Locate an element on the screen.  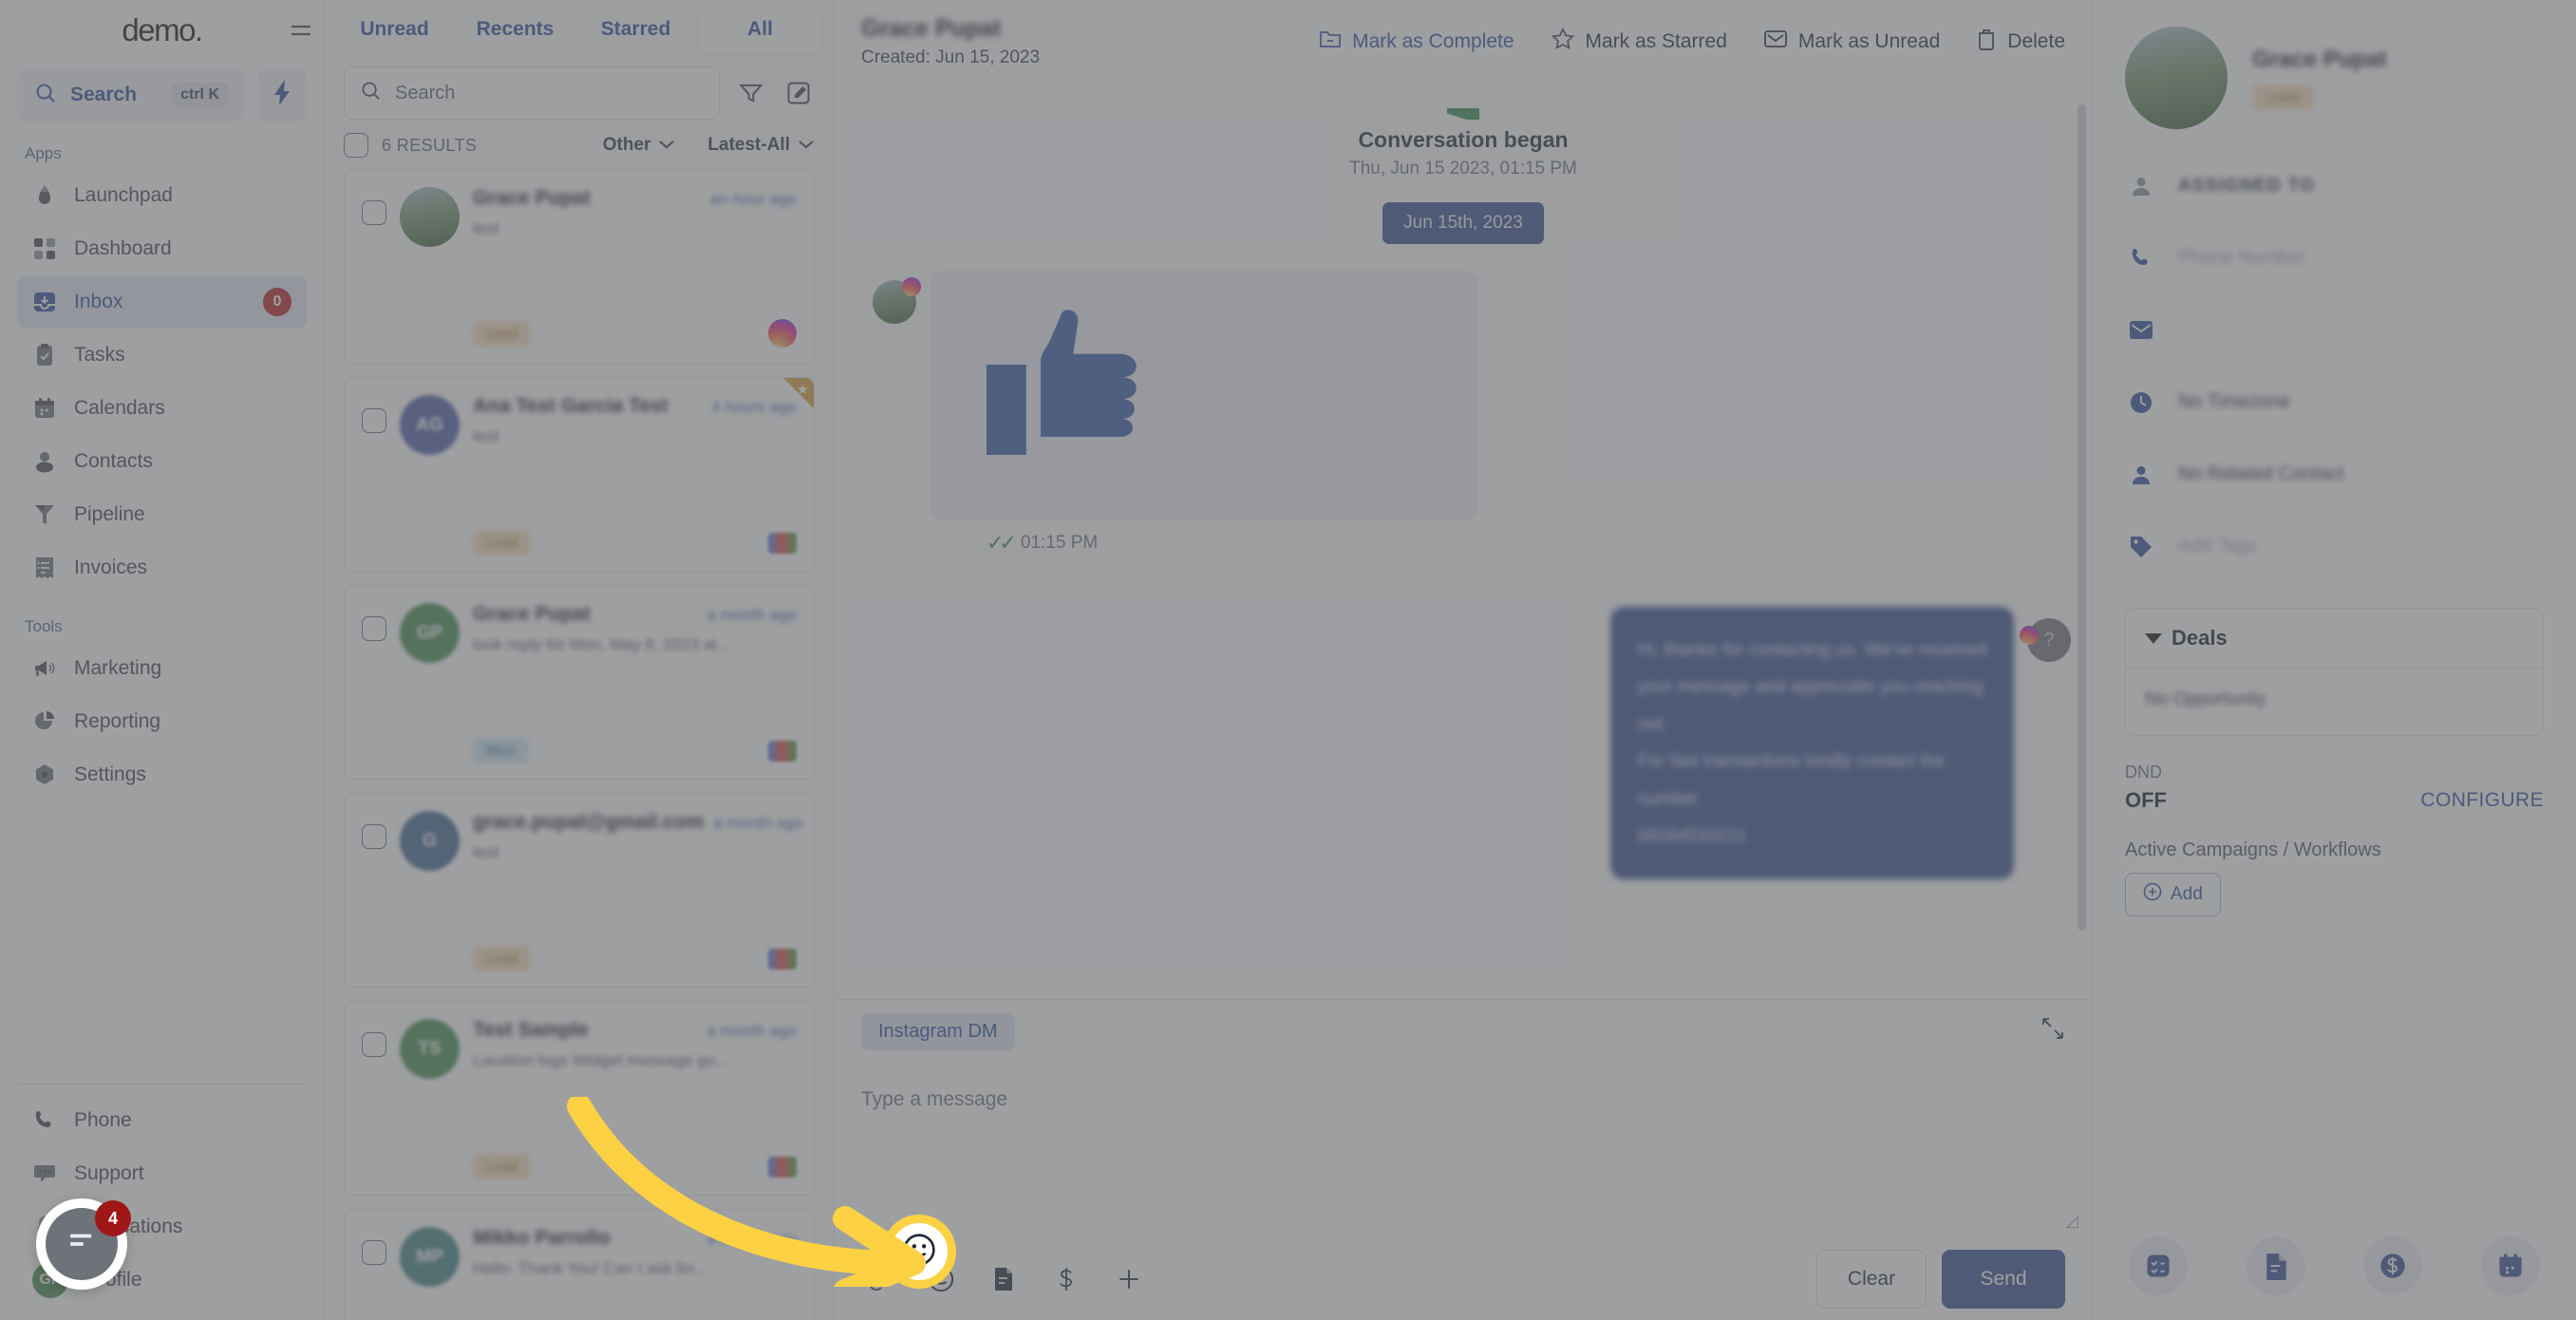
conversation-search-input: Search is located at coordinates (532, 93).